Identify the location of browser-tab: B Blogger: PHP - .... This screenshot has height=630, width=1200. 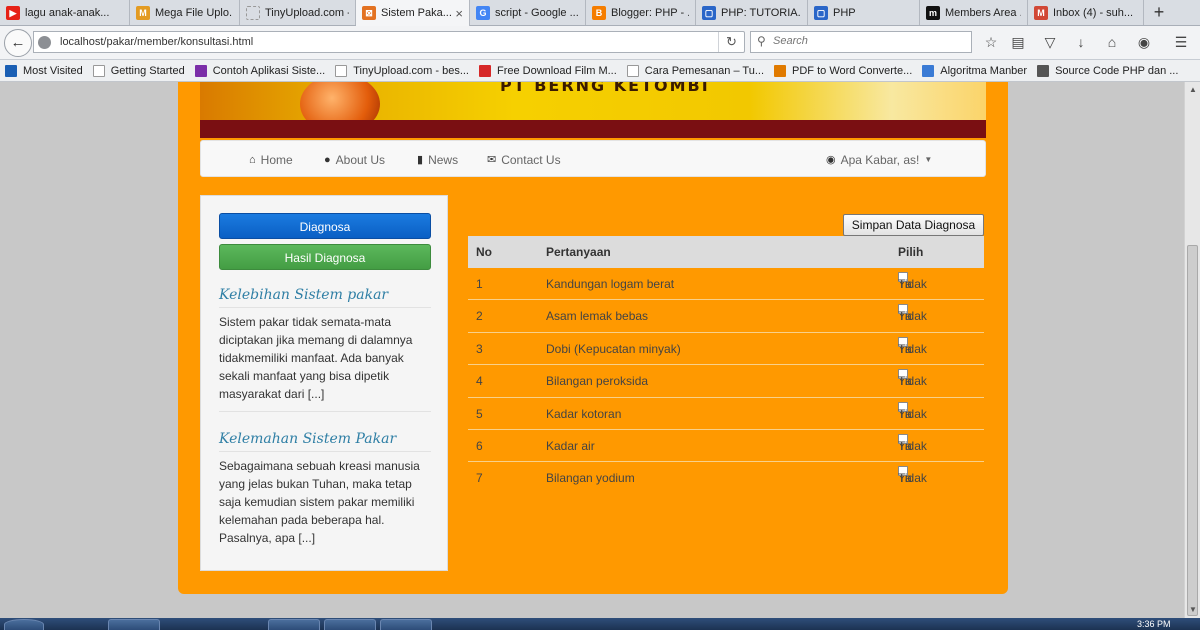
(641, 12).